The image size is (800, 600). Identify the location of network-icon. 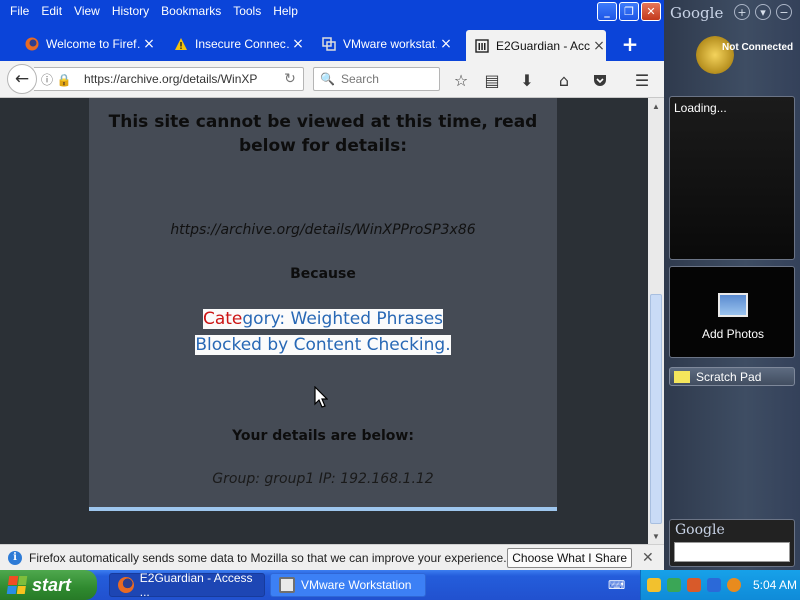
(674, 585).